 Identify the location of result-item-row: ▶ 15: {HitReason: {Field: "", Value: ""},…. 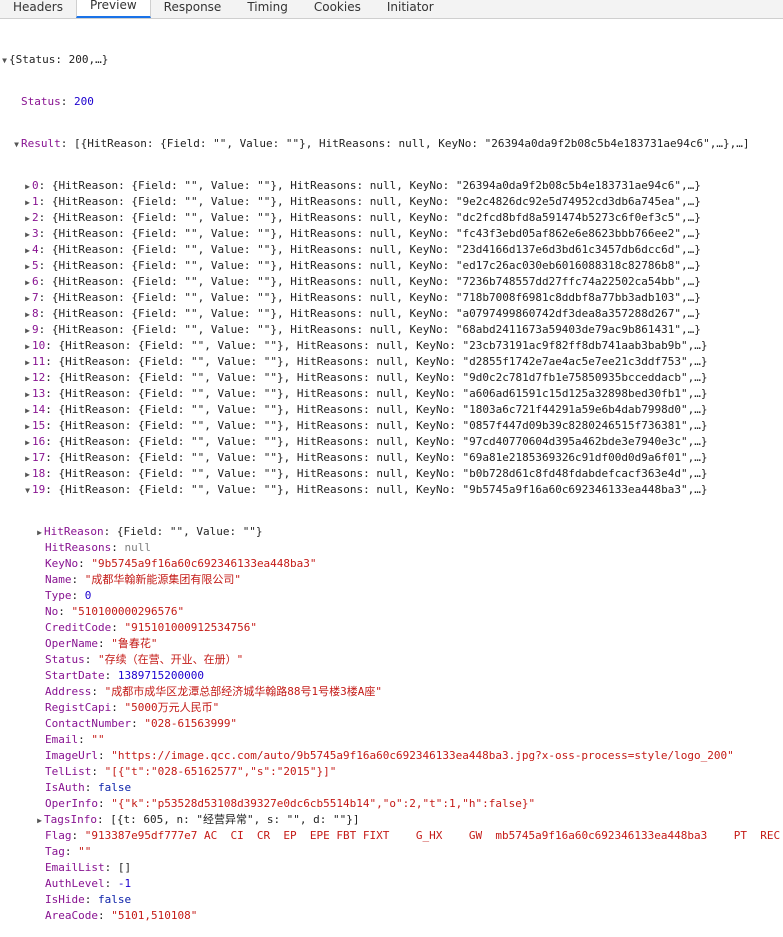
(391, 426).